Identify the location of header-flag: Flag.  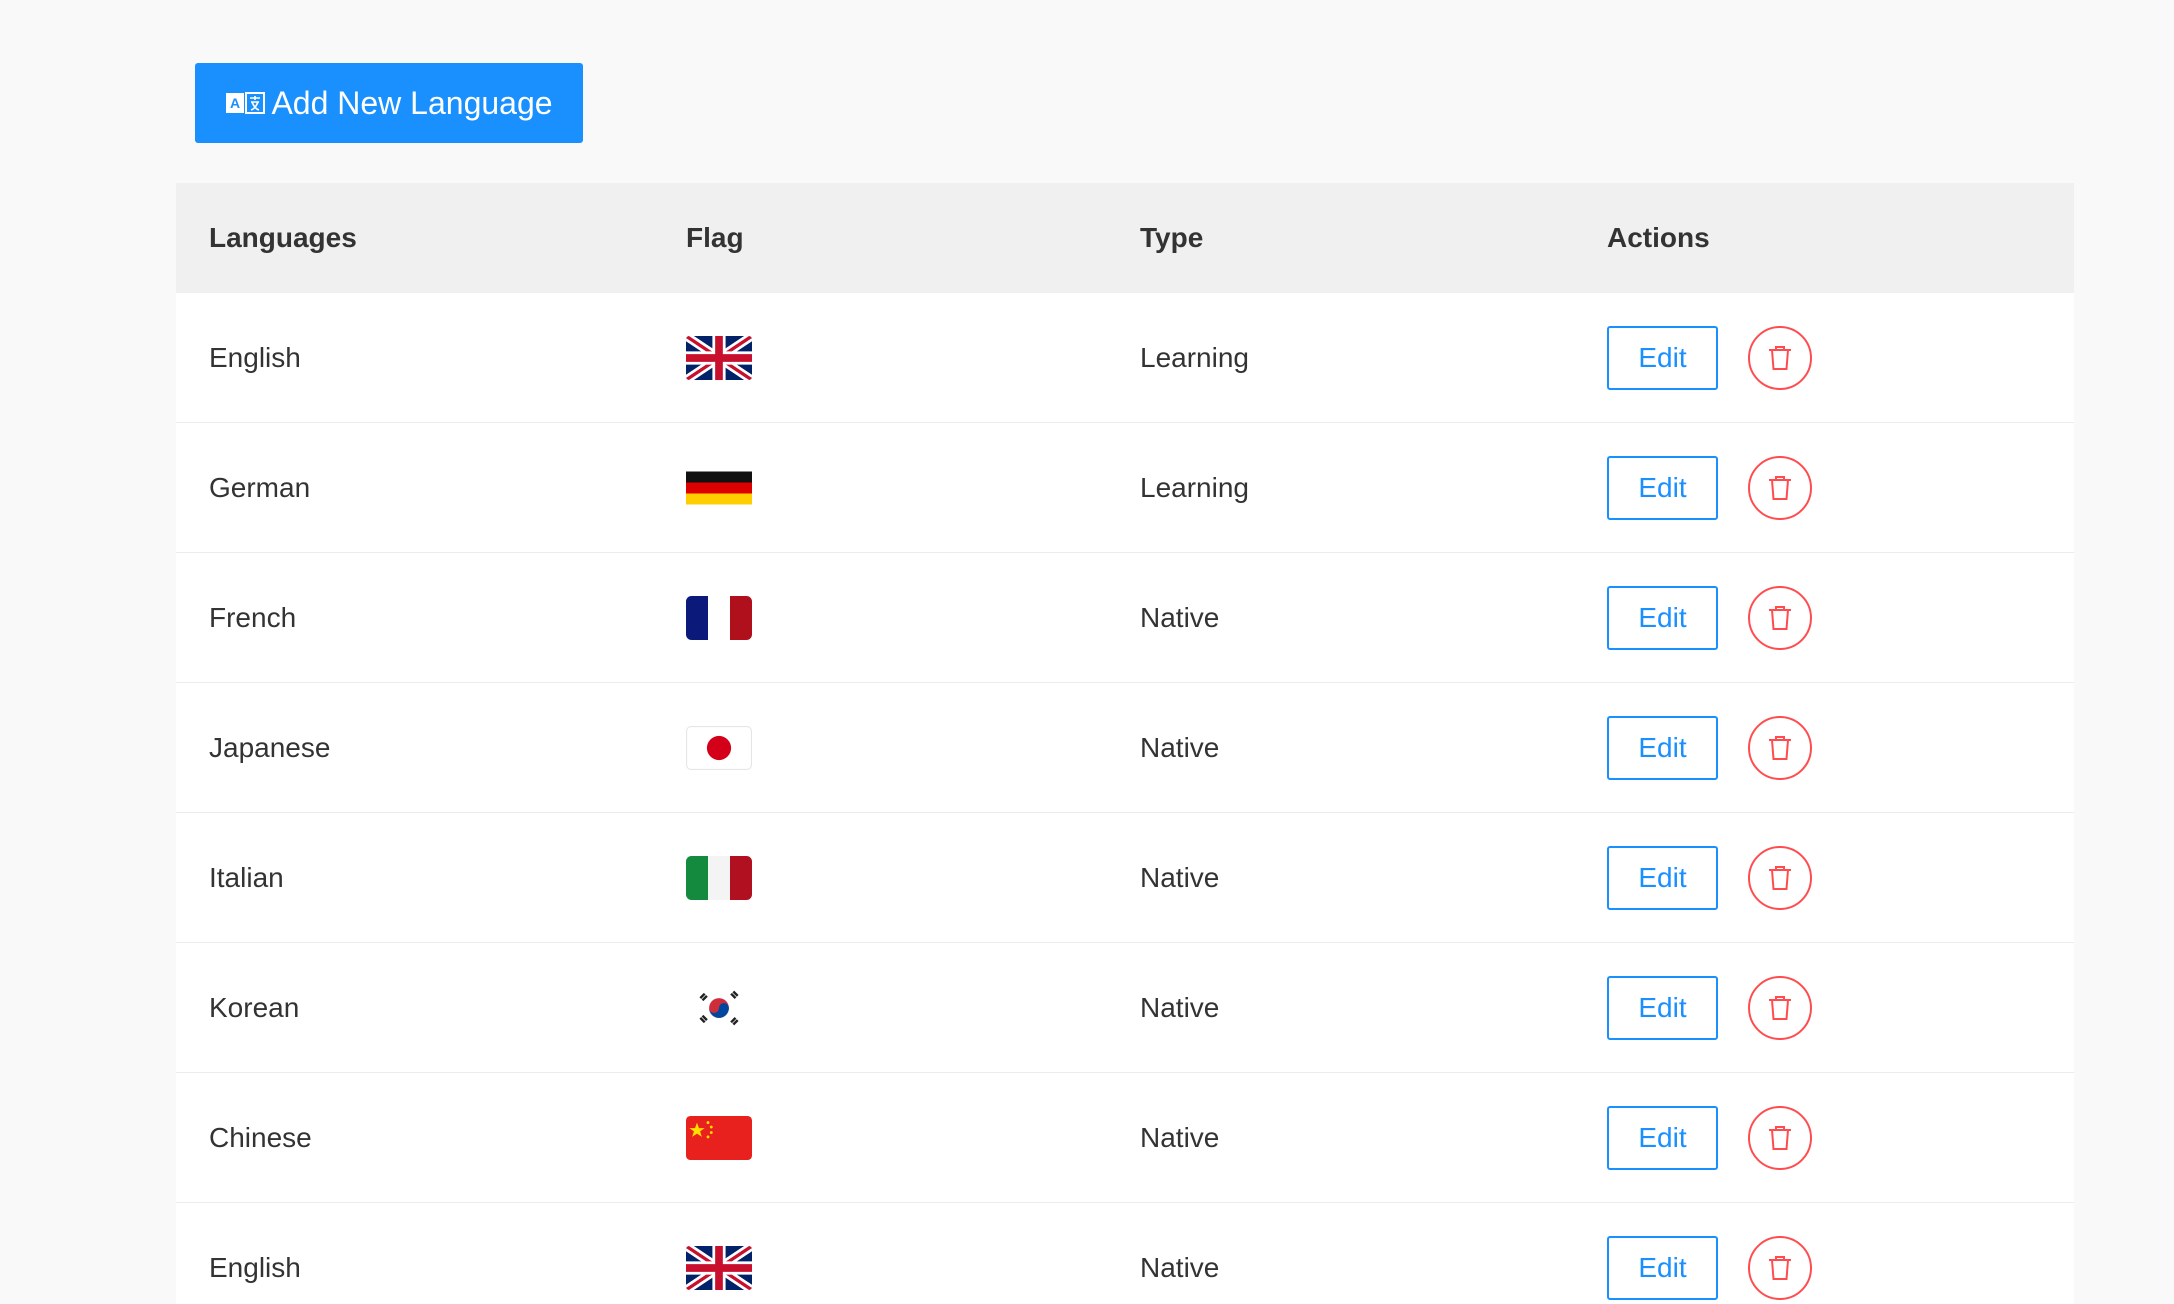
(715, 237).